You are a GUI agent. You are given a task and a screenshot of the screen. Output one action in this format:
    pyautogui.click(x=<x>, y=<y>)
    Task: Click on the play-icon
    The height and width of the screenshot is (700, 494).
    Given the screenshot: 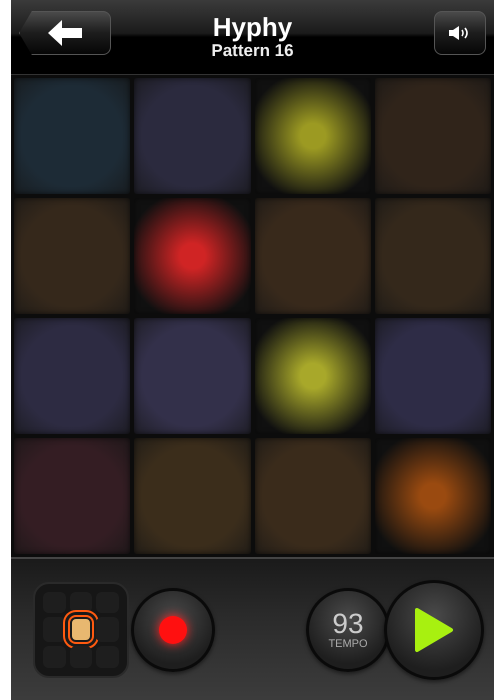 What is the action you would take?
    pyautogui.click(x=434, y=629)
    